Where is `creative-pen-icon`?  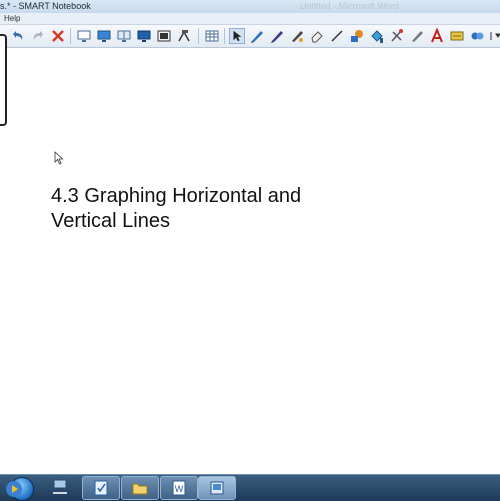
creative-pen-icon is located at coordinates (277, 36).